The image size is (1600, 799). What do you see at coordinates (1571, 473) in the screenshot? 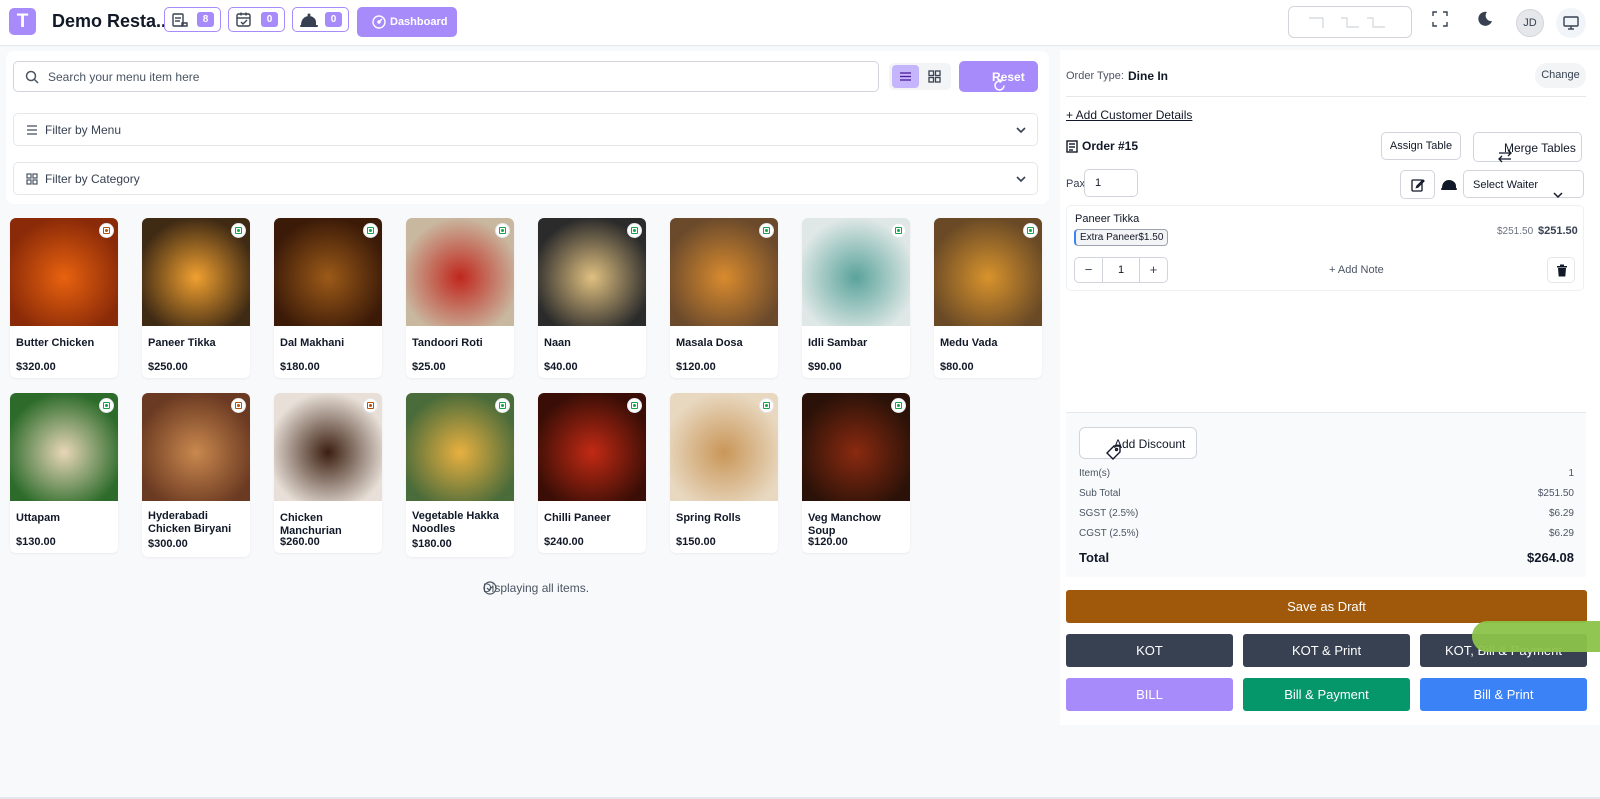
I see `summary-value: 1` at bounding box center [1571, 473].